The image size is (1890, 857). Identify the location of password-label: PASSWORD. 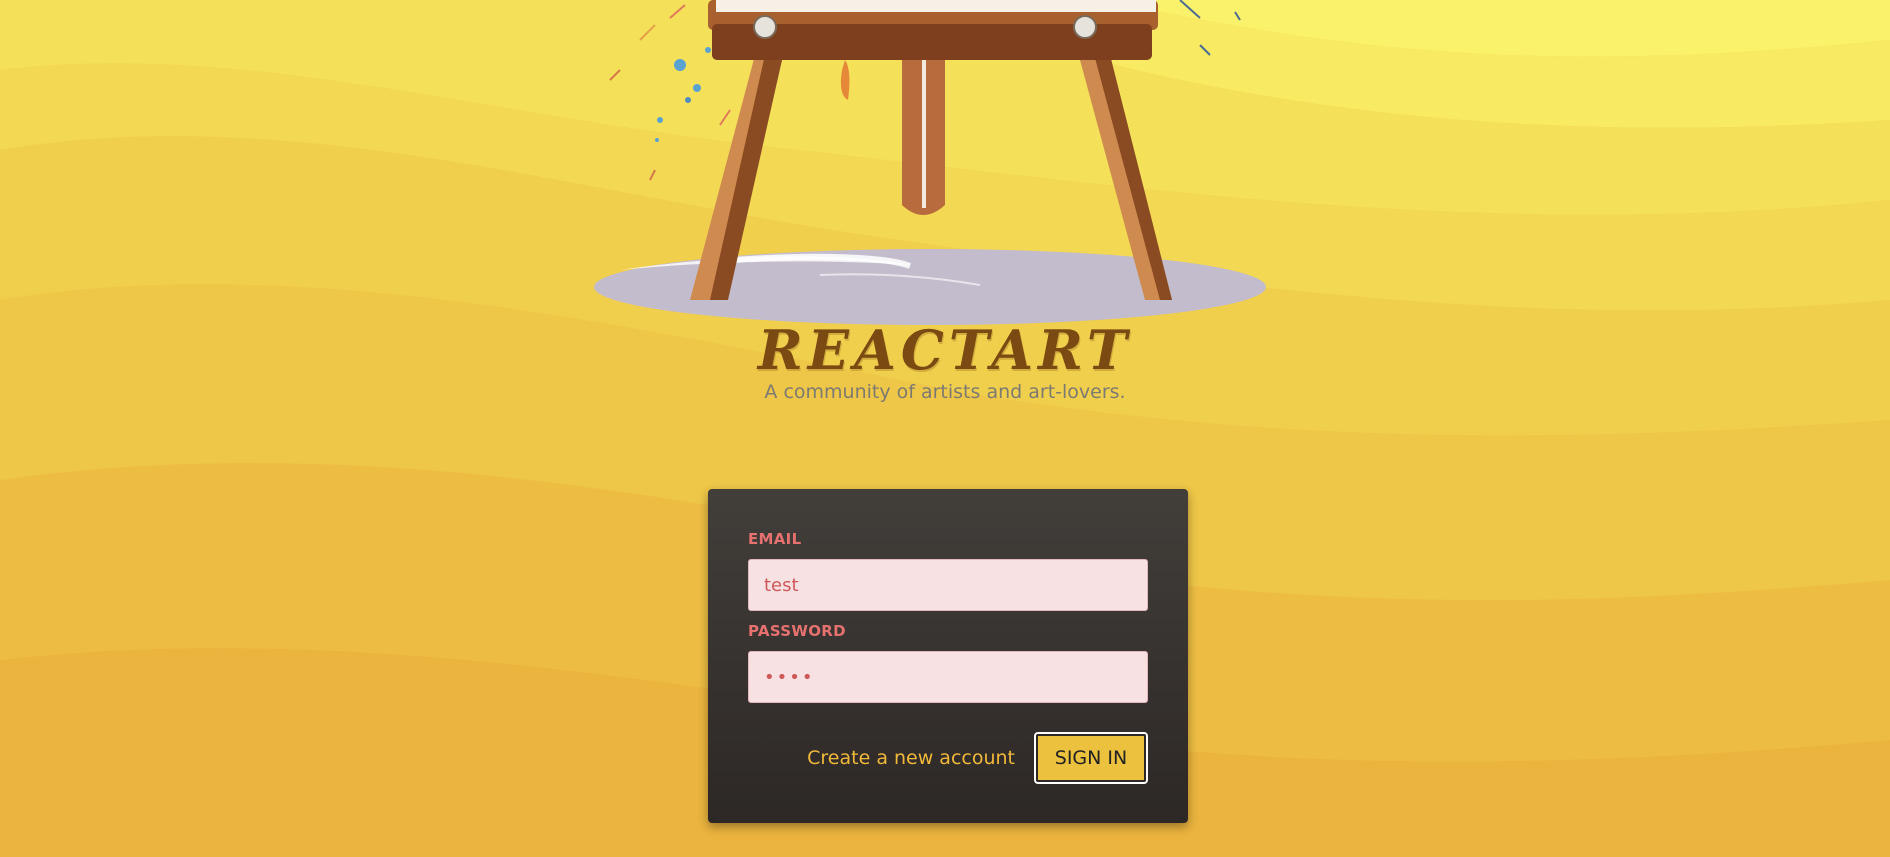
(797, 631).